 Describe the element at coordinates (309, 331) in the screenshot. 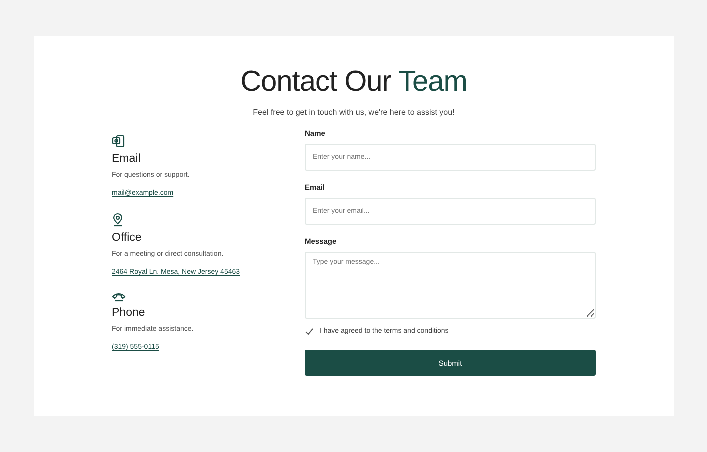

I see `agreement-checkbox` at that location.